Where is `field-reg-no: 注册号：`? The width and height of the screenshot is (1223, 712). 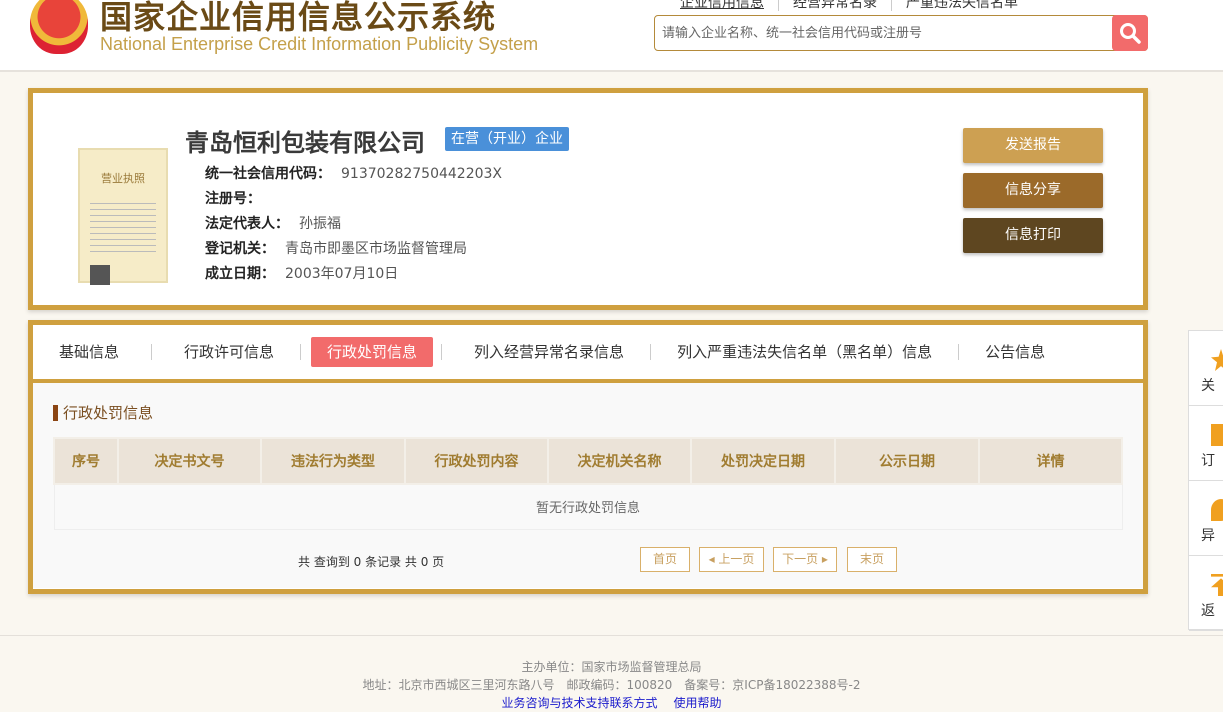
field-reg-no: 注册号： is located at coordinates (233, 199).